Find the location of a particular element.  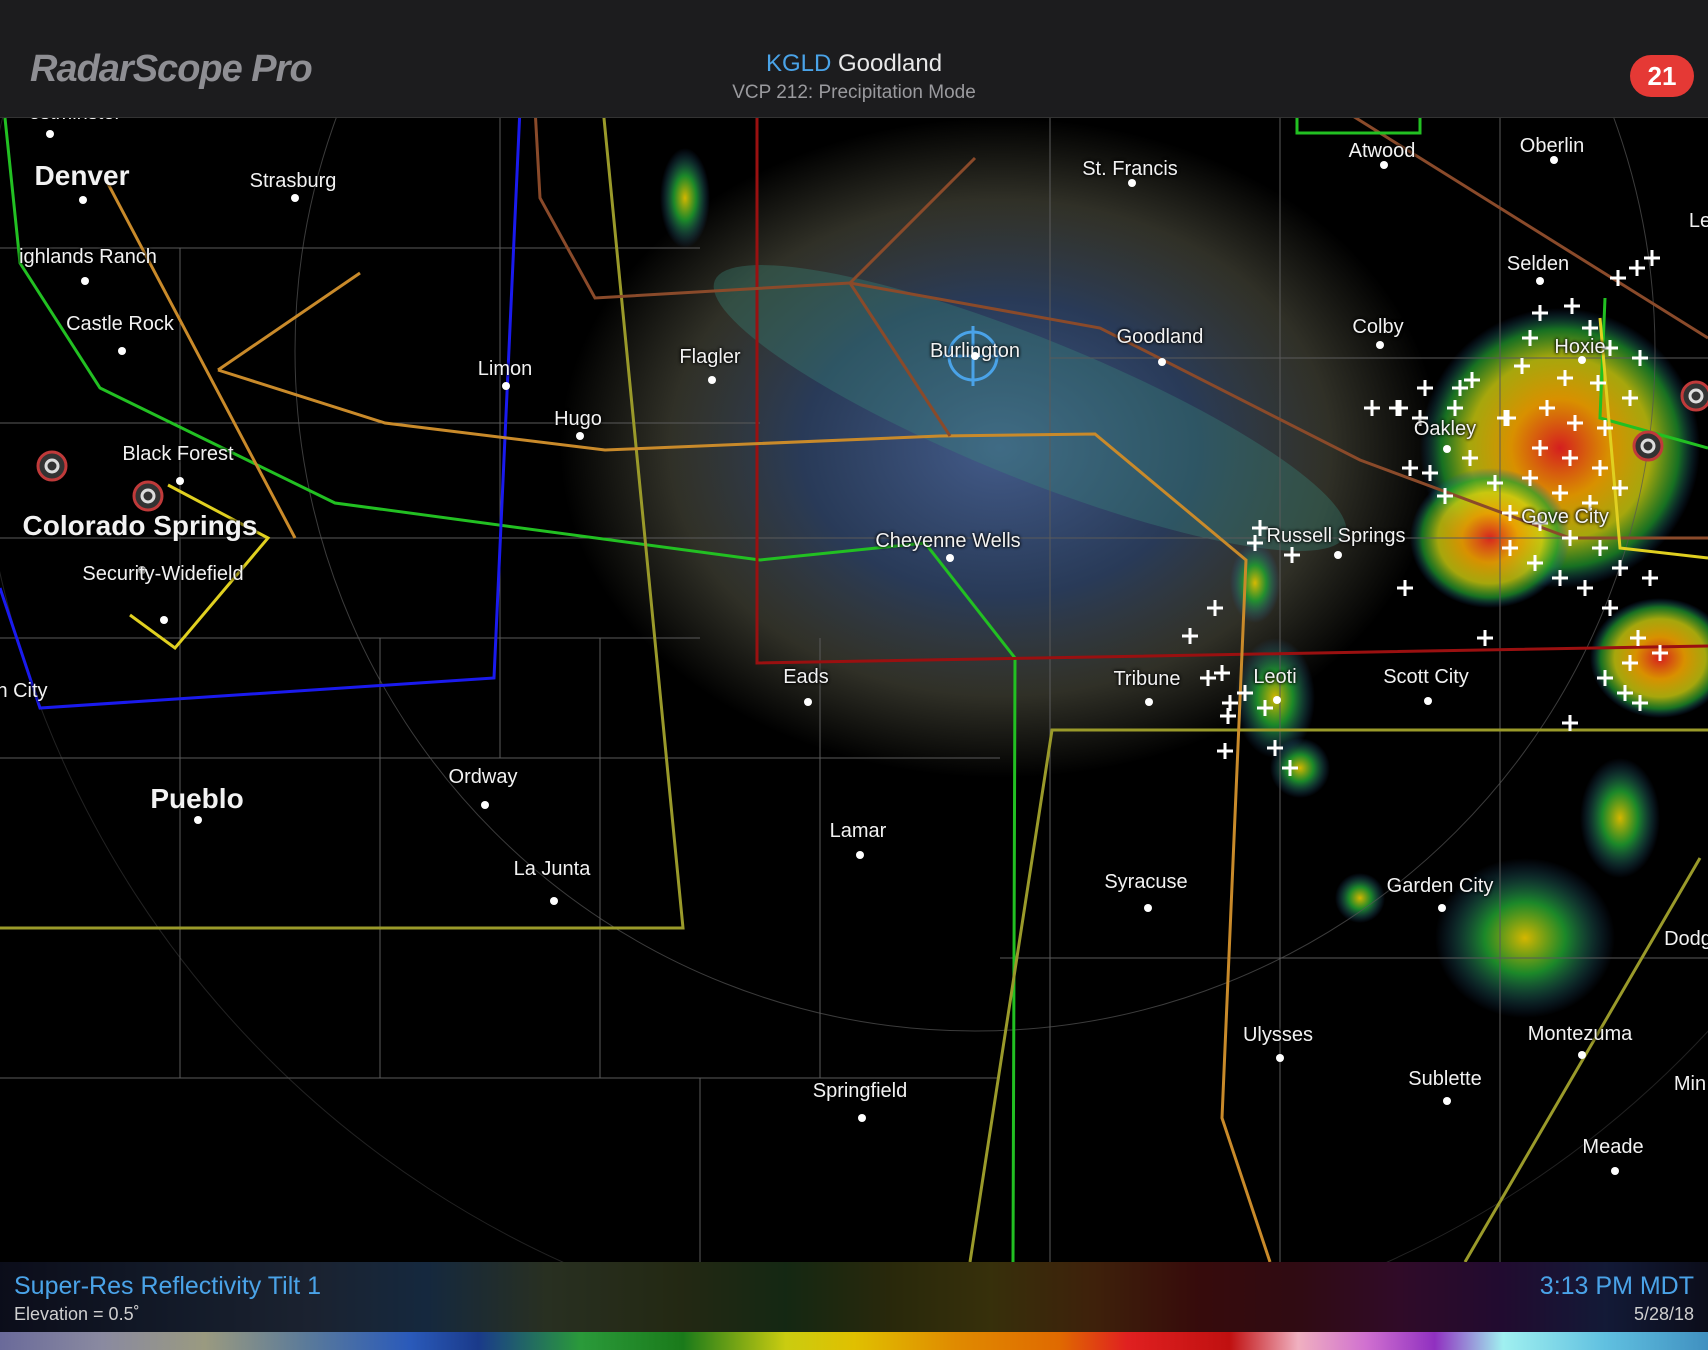

city-label: Selden is located at coordinates (1538, 264).